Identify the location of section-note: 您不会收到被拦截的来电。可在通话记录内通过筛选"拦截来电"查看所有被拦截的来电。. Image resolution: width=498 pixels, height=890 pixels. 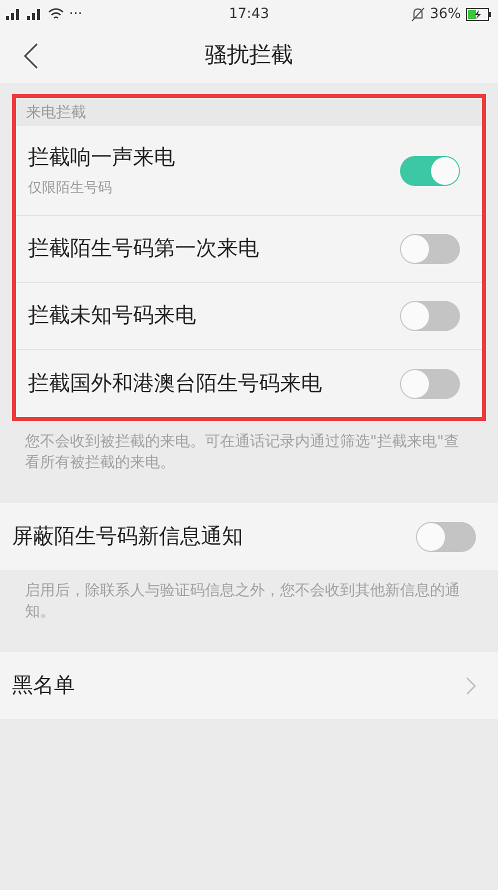
(242, 452).